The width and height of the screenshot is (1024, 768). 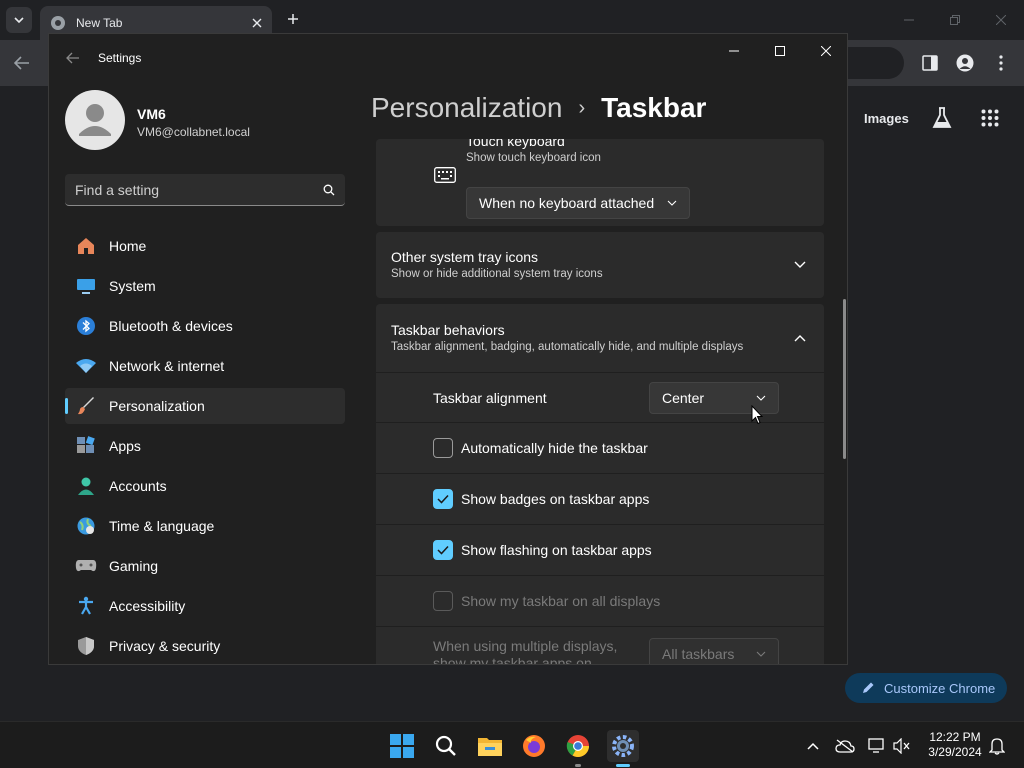 I want to click on sidebar-item-label: Home, so click(x=128, y=246).